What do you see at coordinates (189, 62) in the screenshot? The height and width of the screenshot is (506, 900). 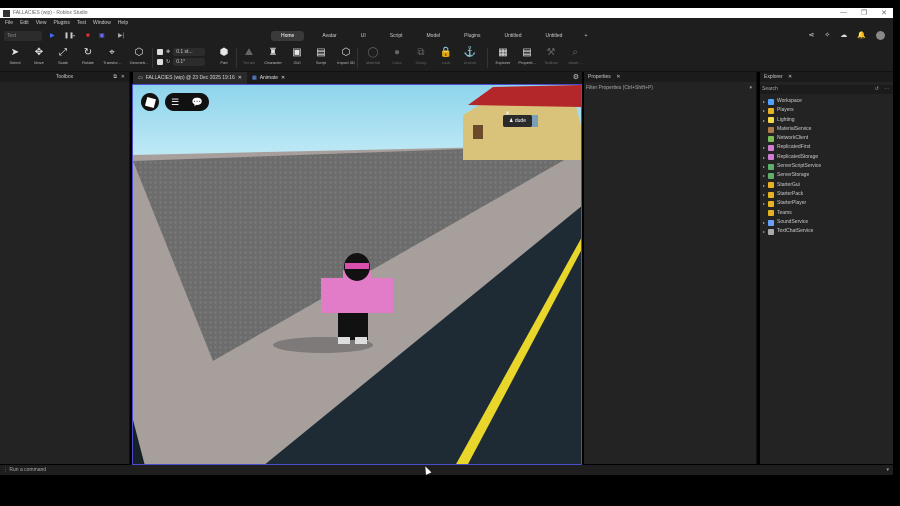 I see `rotate-increment-input: 0.1°` at bounding box center [189, 62].